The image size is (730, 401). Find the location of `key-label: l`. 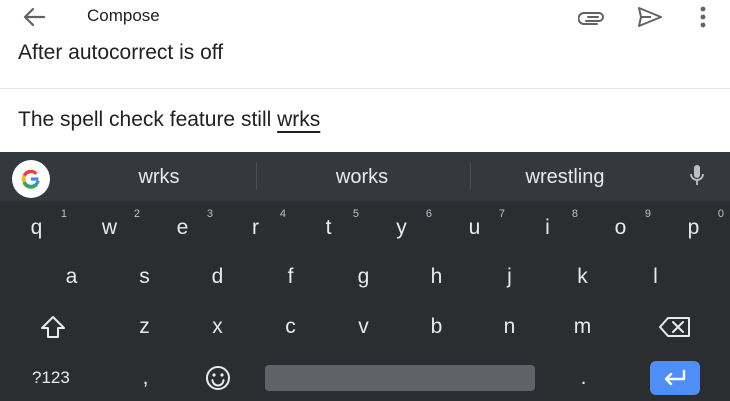

key-label: l is located at coordinates (655, 276).